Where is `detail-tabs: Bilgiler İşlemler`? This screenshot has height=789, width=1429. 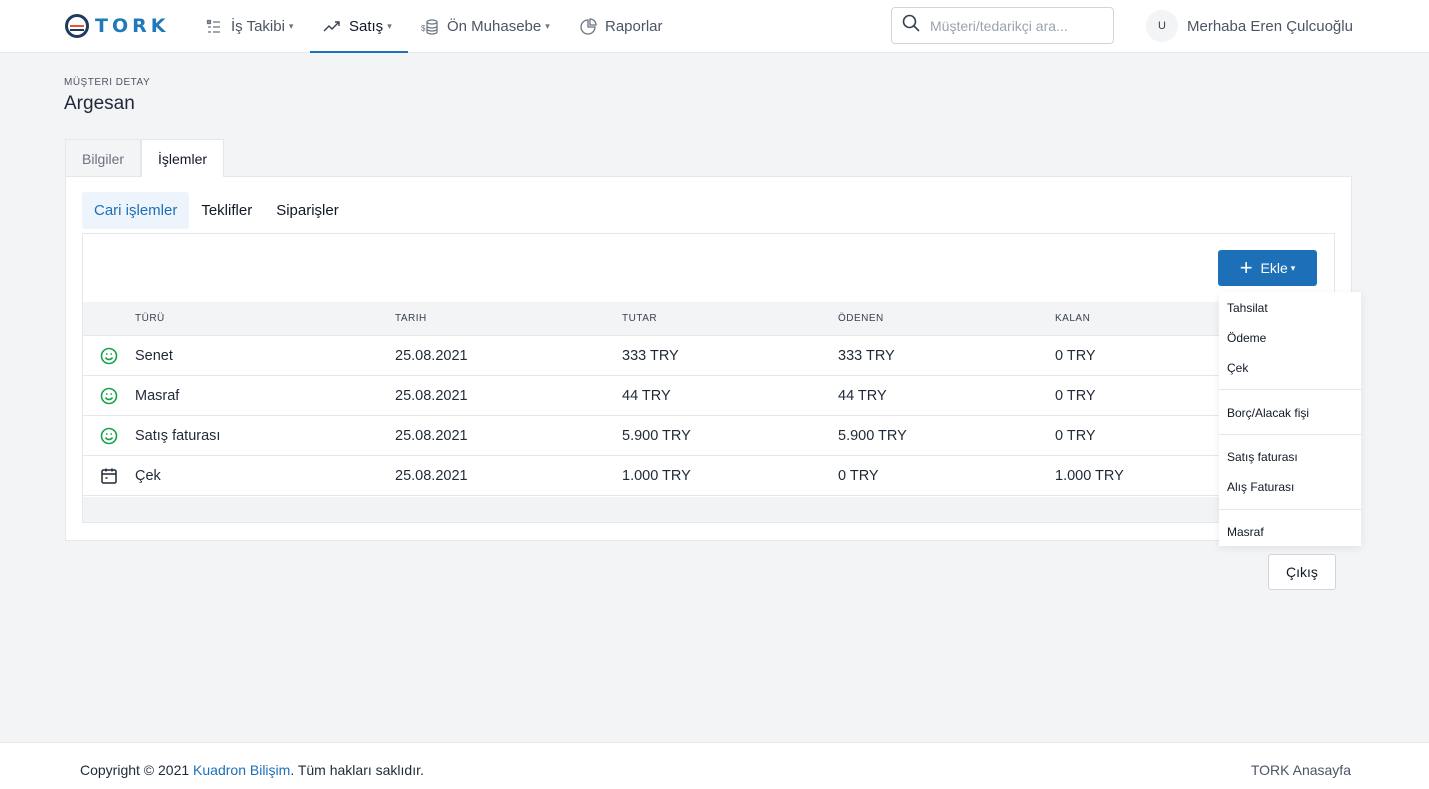
detail-tabs: Bilgiler İşlemler is located at coordinates (145, 158).